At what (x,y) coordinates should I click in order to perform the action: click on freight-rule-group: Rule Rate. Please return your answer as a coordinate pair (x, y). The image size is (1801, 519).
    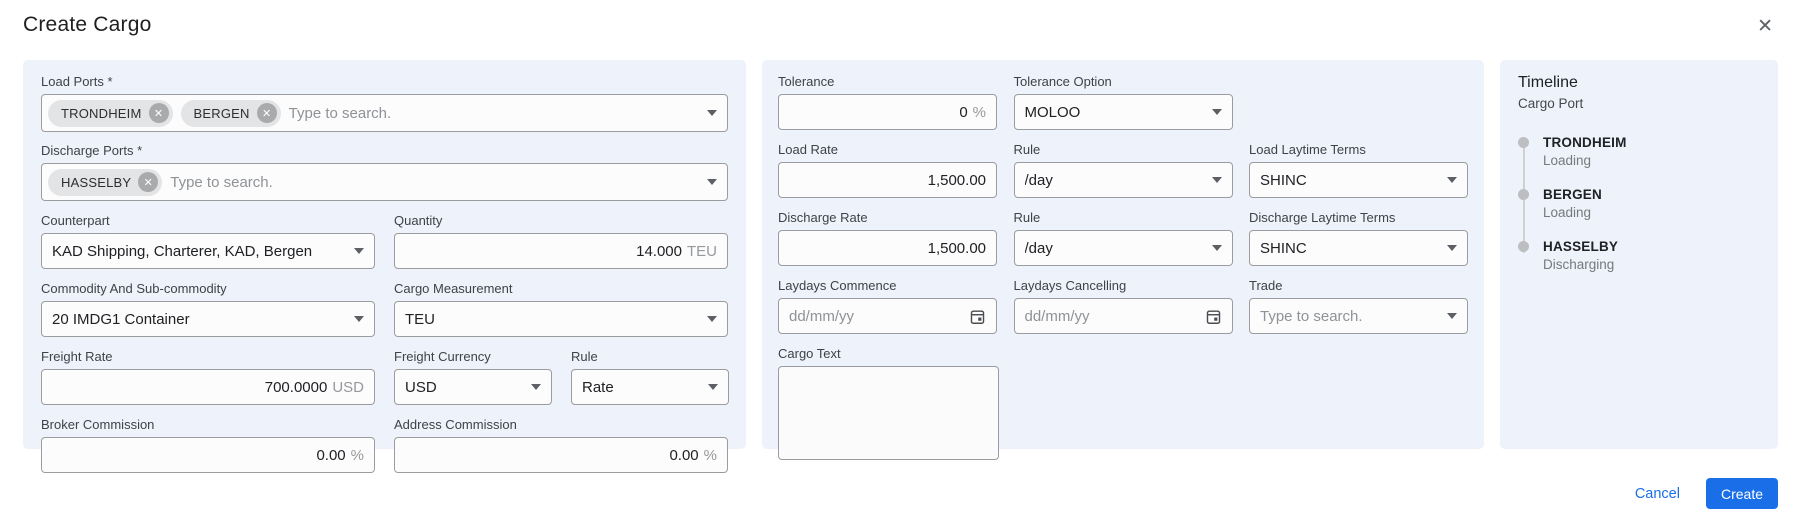
    Looking at the image, I should click on (650, 377).